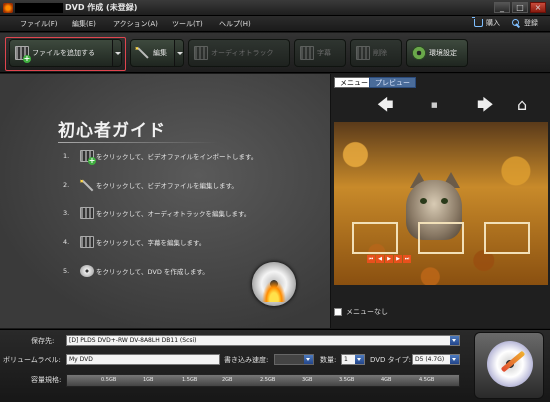 The height and width of the screenshot is (402, 550). I want to click on menu-navigation: 🡄 ■ 🡆 ⌂, so click(440, 105).